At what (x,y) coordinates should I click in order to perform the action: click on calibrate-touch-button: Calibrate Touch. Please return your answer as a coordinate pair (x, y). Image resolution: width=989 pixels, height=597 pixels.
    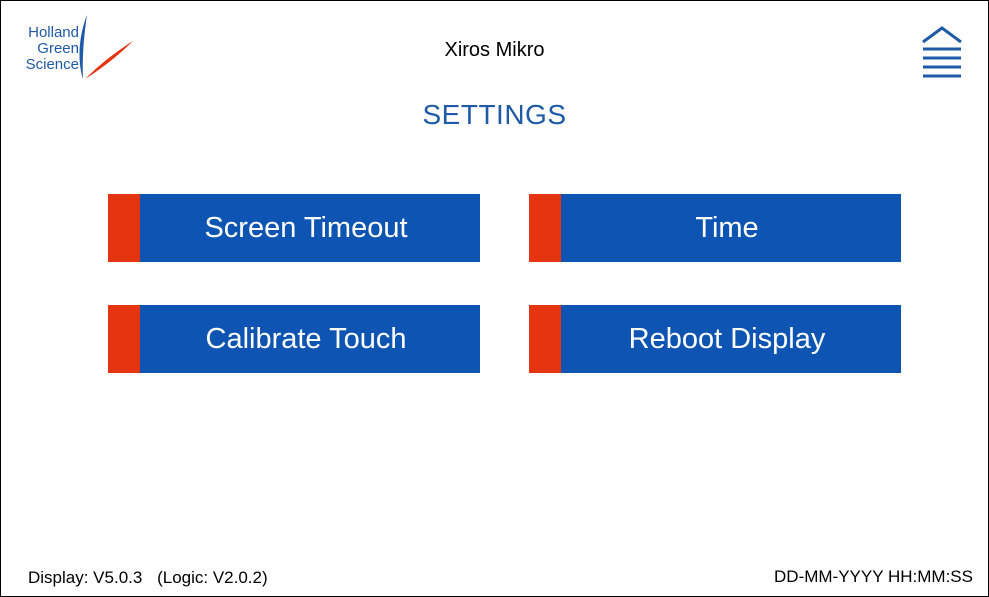
    Looking at the image, I should click on (294, 339).